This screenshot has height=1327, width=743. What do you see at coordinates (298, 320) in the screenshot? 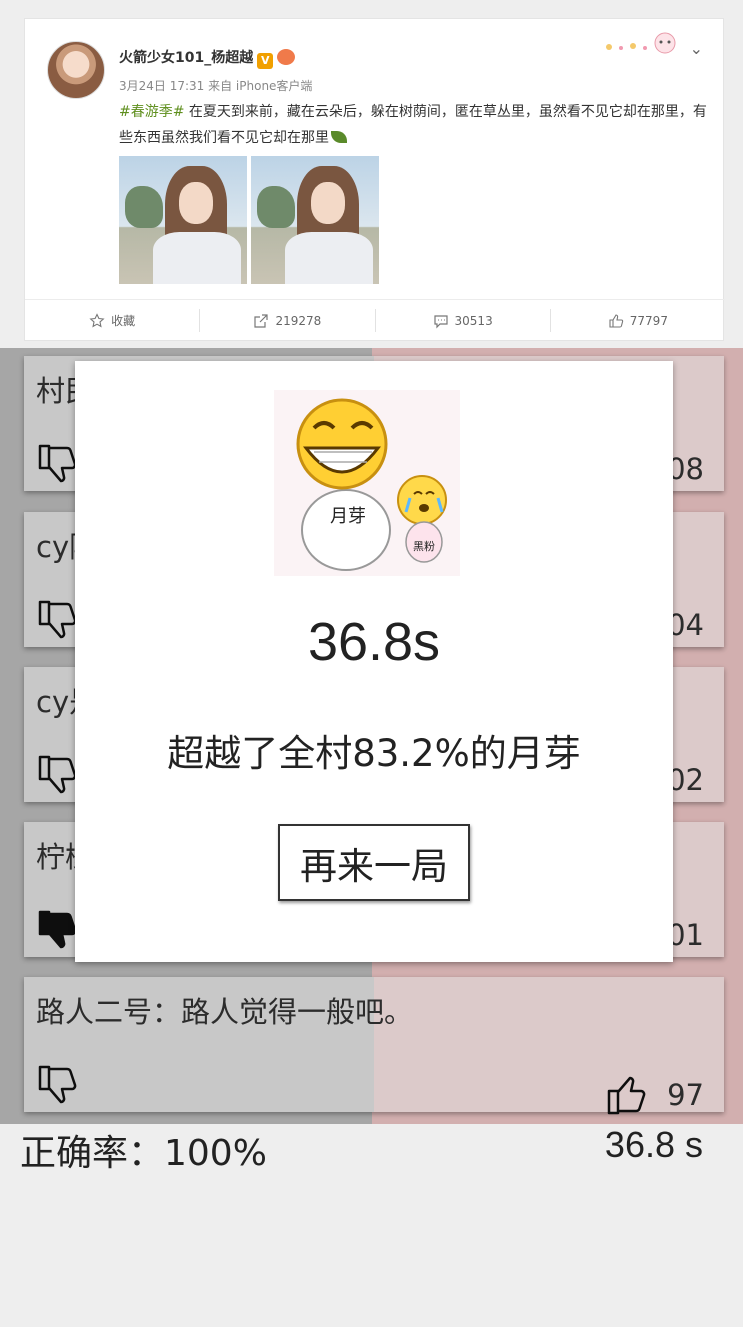
I see `repost-count: 219278` at bounding box center [298, 320].